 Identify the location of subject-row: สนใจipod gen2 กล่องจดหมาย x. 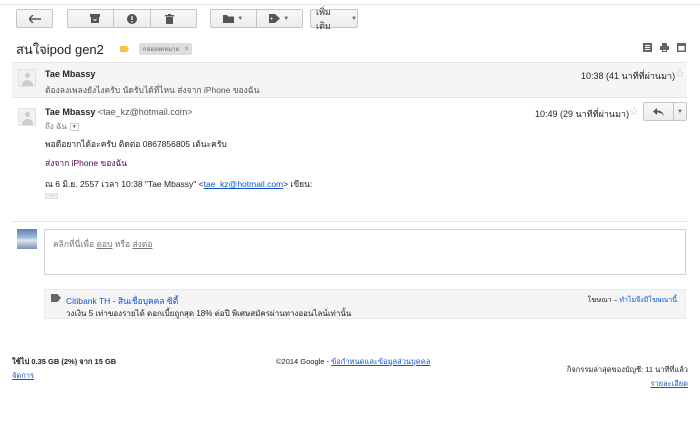
(351, 49).